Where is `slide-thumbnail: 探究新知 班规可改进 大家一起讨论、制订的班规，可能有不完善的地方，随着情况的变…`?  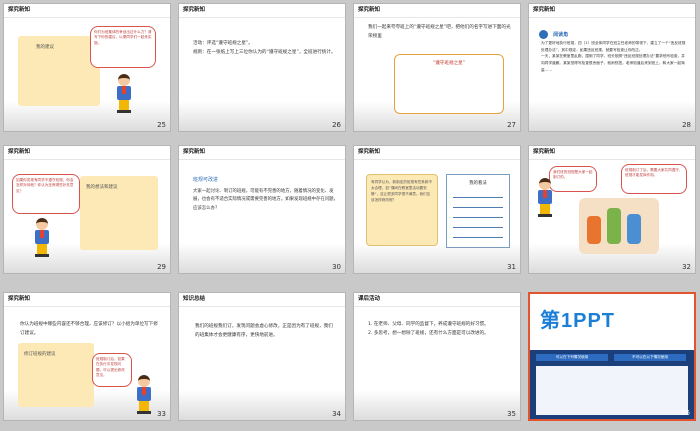 slide-thumbnail: 探究新知 班规可改进 大家一起讨论、制订的班规，可能有不完善的地方，随着情况的变… is located at coordinates (262, 209).